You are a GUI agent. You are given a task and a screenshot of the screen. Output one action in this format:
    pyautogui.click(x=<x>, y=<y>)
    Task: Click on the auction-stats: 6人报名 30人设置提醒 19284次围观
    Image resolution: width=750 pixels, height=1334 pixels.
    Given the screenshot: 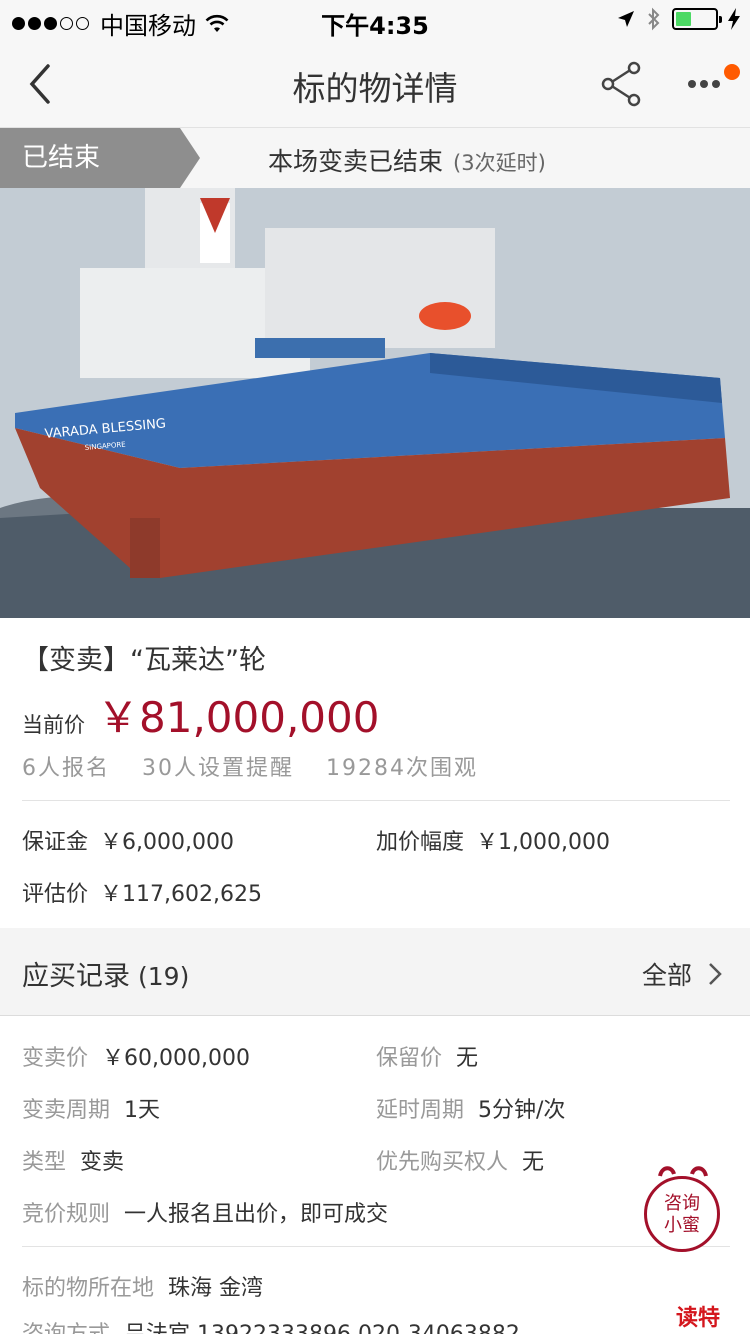 What is the action you would take?
    pyautogui.click(x=250, y=766)
    